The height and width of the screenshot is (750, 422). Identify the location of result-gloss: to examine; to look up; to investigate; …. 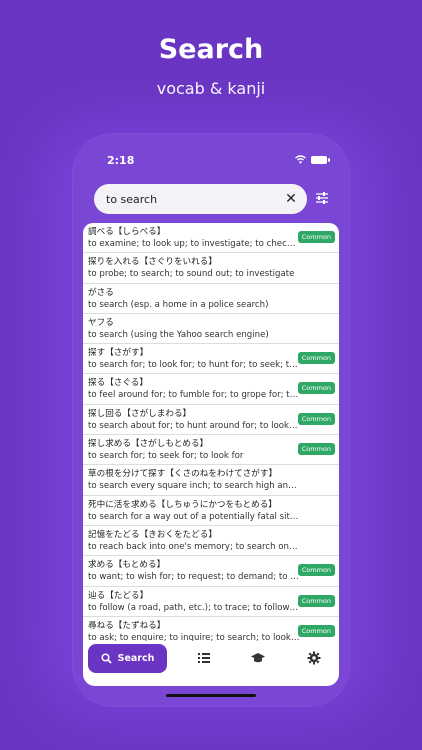
(194, 244).